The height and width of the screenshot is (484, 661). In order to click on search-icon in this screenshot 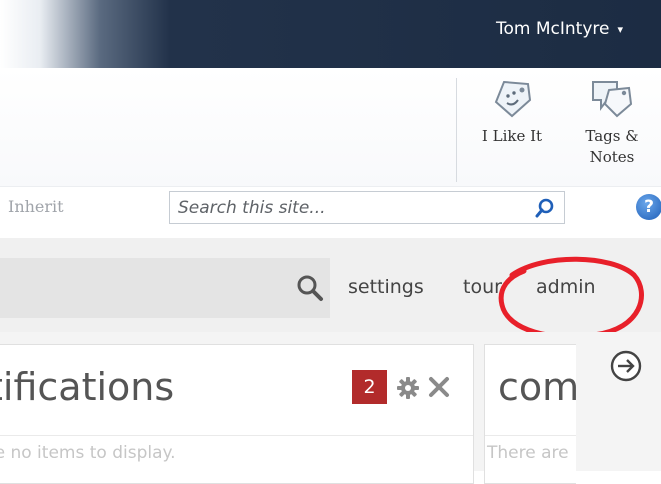, I will do `click(545, 208)`.